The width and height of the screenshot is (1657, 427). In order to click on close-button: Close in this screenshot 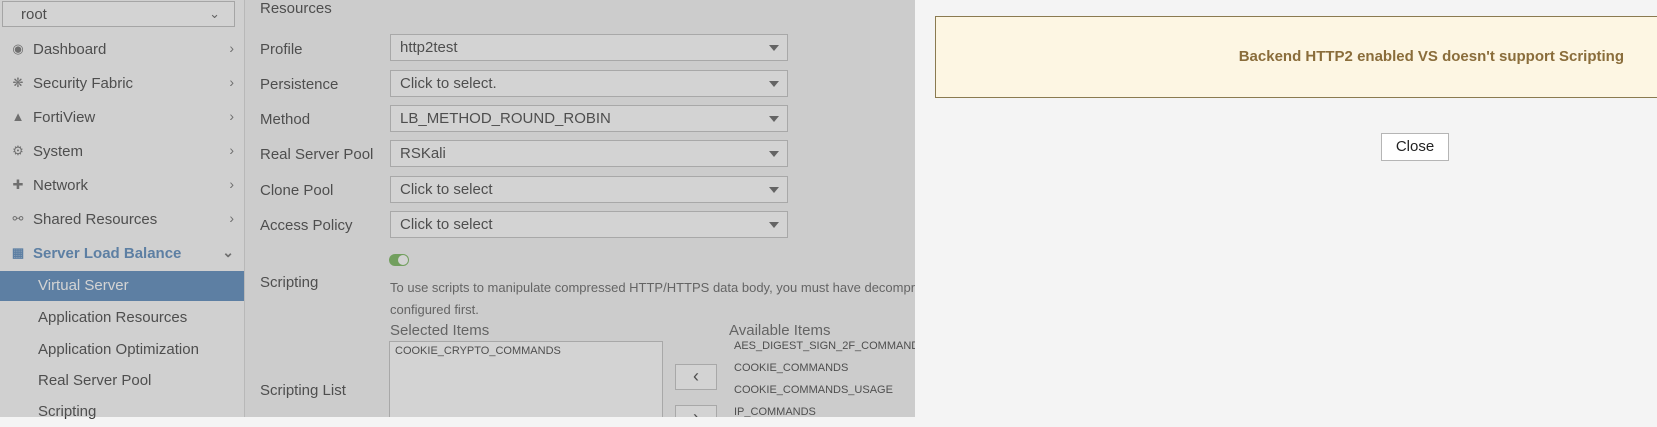, I will do `click(1415, 147)`.